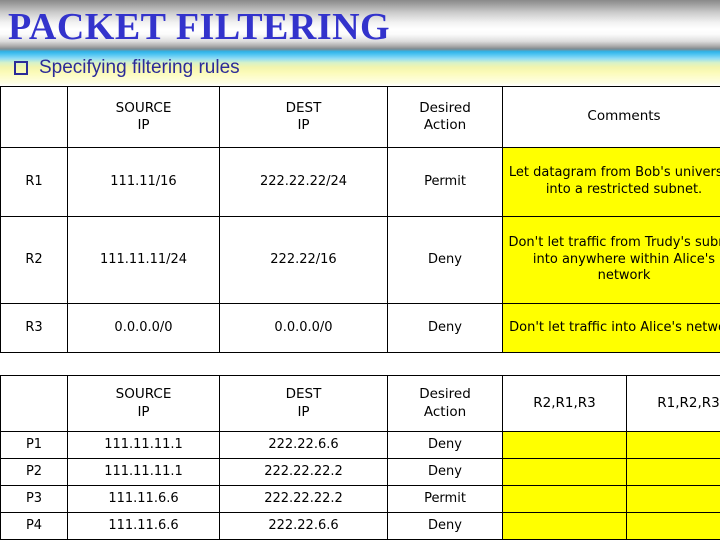 Image resolution: width=720 pixels, height=540 pixels. What do you see at coordinates (143, 328) in the screenshot?
I see `rule-source-cell: 0.0.0.0/0` at bounding box center [143, 328].